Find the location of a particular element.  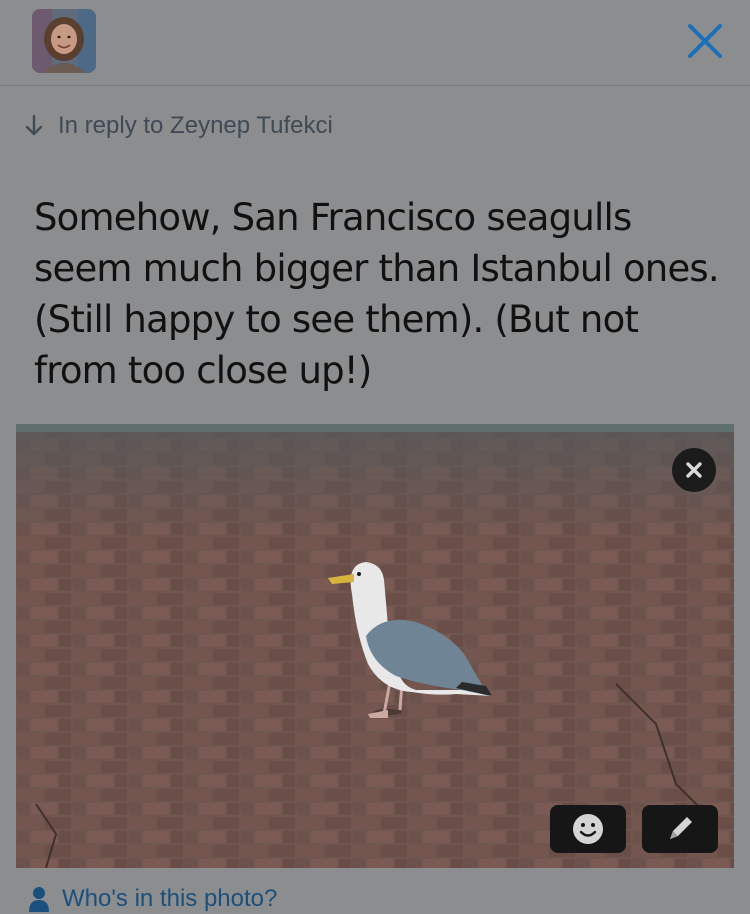

remove-photo-button is located at coordinates (694, 470).